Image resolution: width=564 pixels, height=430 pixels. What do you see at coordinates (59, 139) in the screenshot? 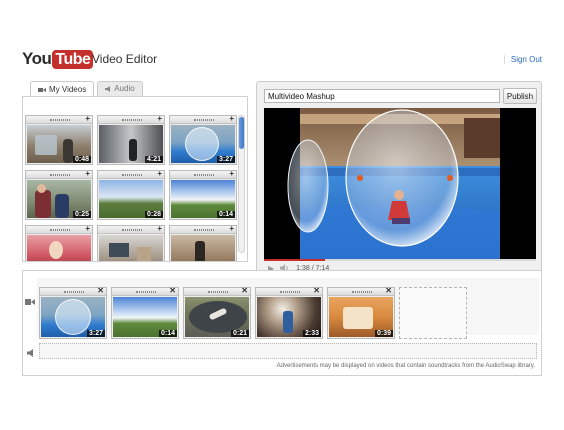
I see `library-video-thumb: + 0:48` at bounding box center [59, 139].